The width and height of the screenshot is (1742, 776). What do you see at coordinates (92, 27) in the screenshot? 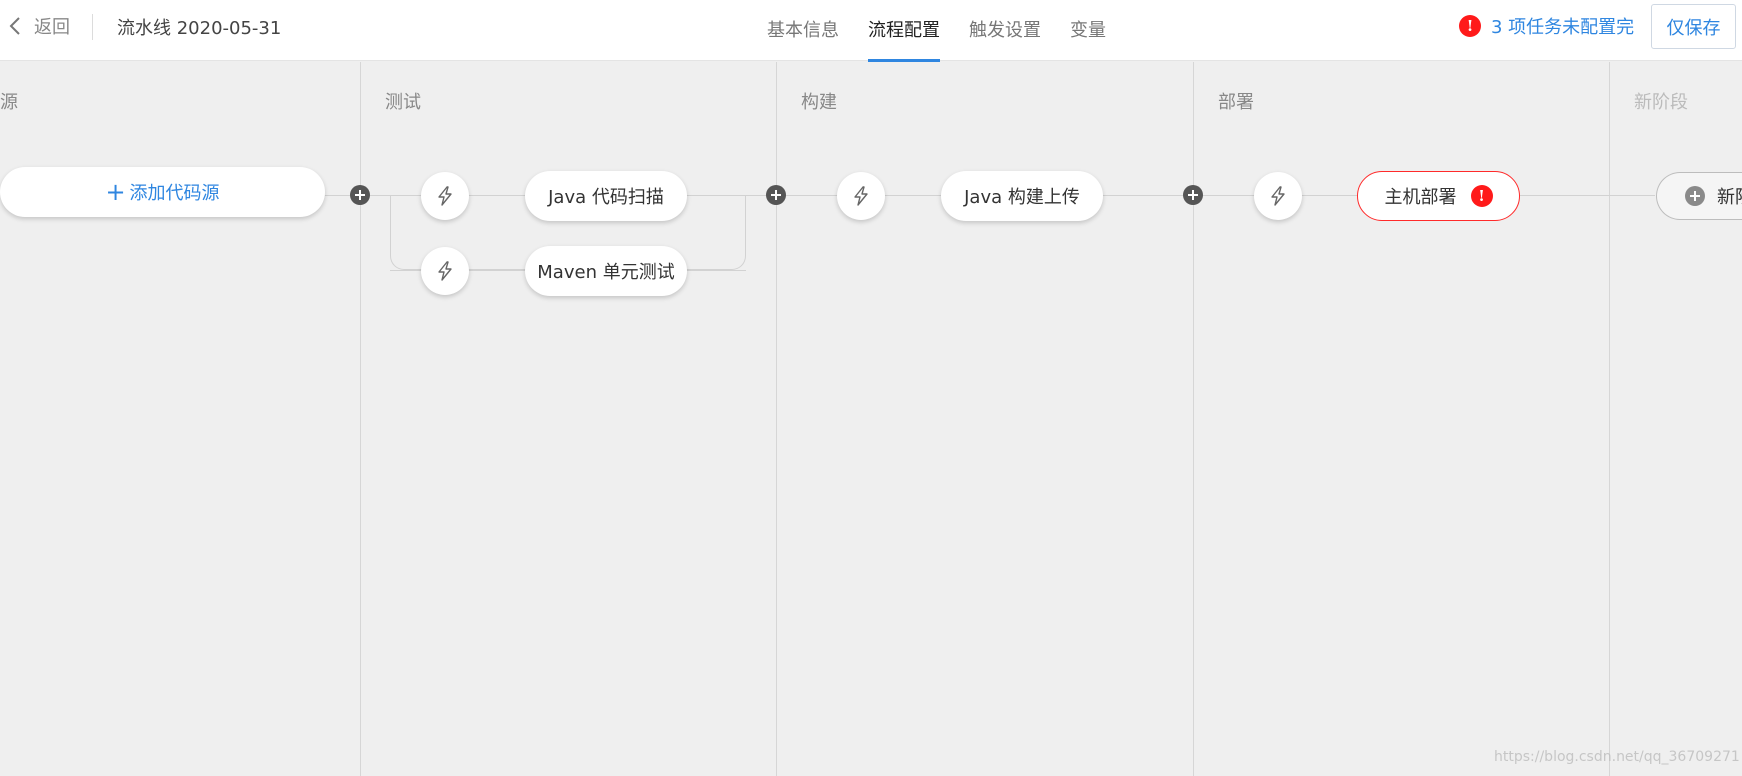
I see `header-divider` at bounding box center [92, 27].